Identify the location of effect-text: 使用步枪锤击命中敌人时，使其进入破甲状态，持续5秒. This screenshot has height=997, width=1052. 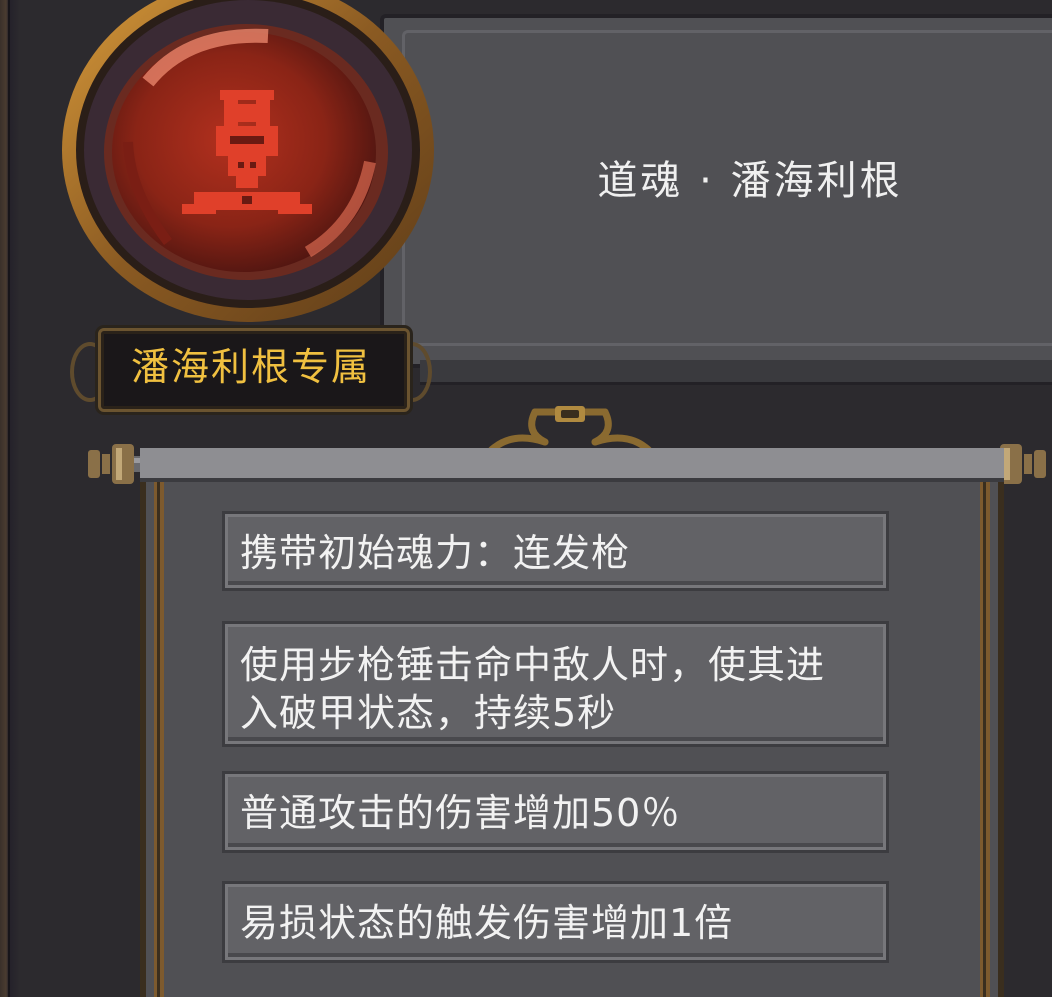
(533, 689).